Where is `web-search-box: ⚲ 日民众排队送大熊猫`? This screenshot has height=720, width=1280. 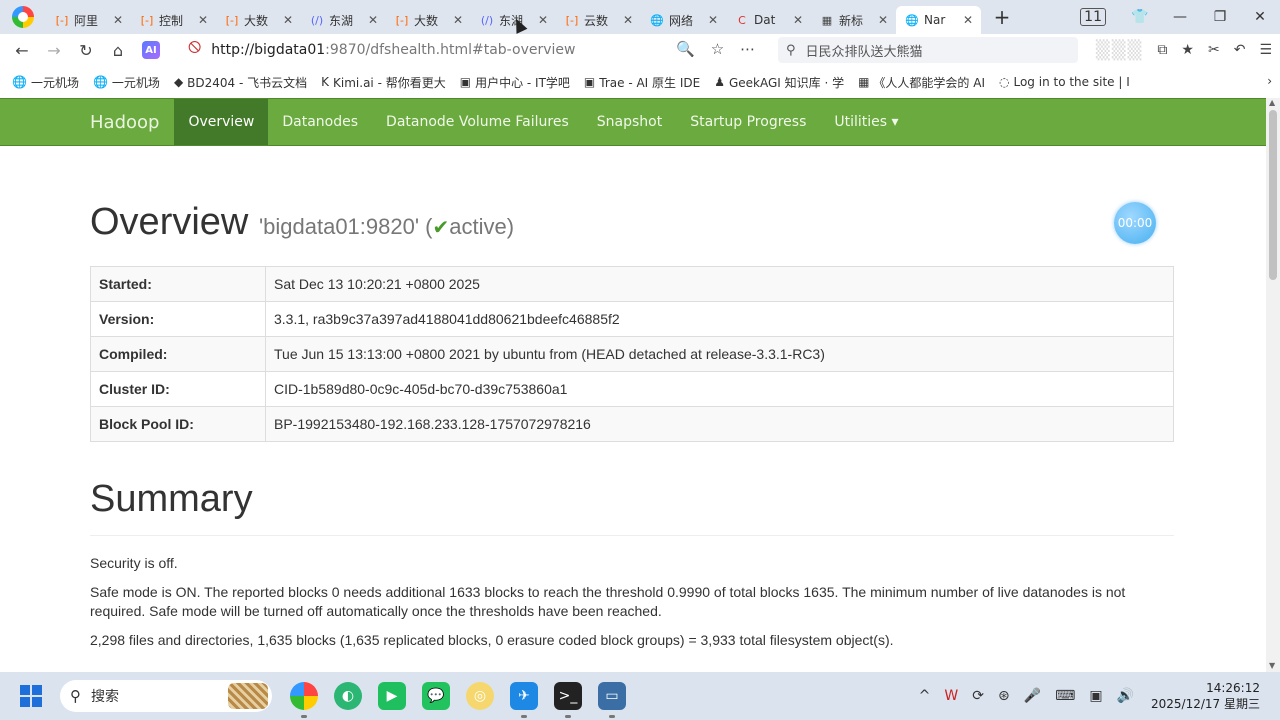 web-search-box: ⚲ 日民众排队送大熊猫 is located at coordinates (928, 50).